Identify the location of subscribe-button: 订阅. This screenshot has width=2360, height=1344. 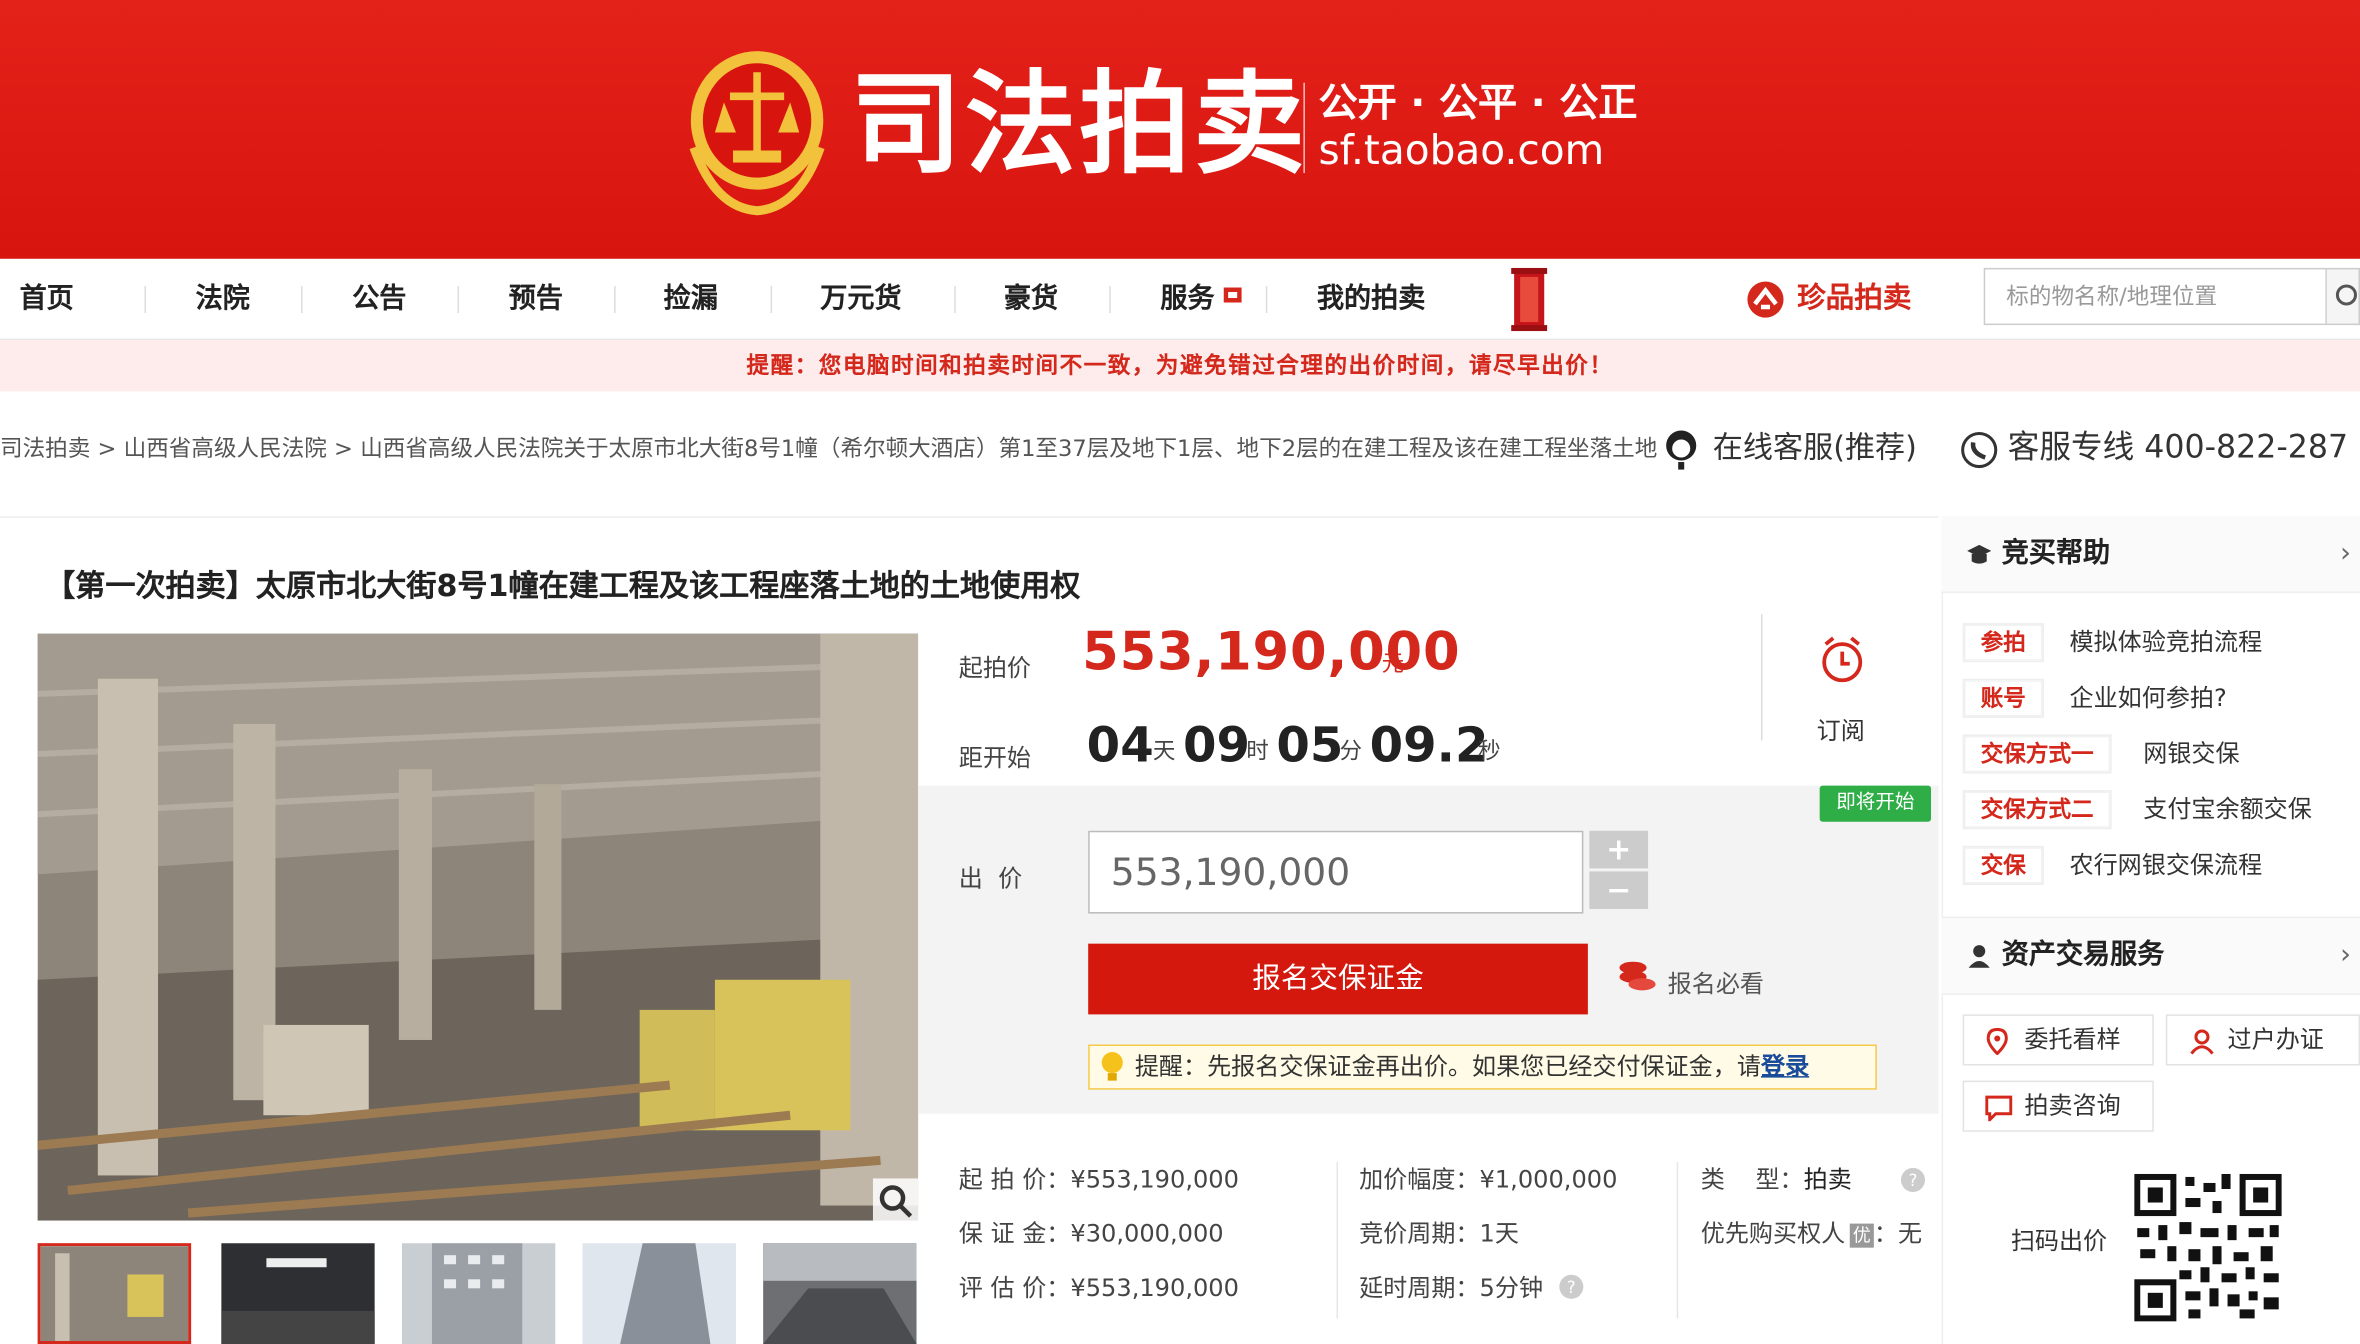
(1841, 728).